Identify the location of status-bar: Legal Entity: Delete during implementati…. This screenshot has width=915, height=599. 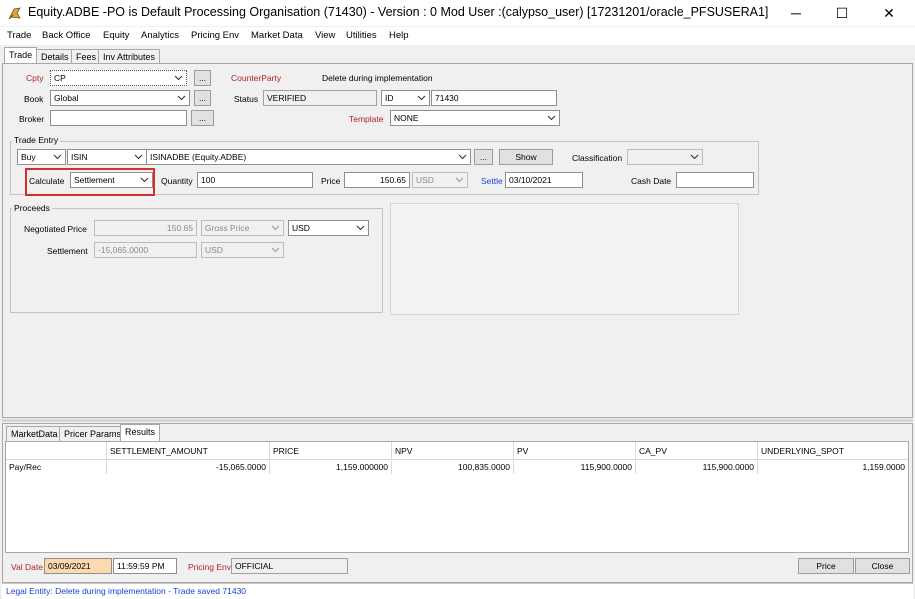
(457, 591).